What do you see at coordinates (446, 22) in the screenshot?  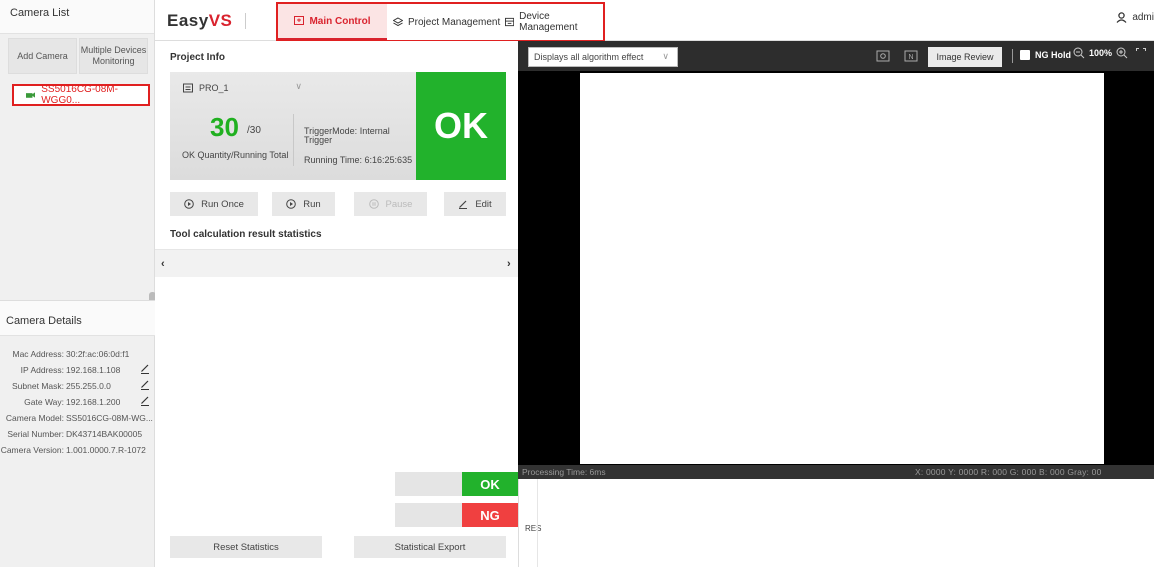 I see `tab-project-management: Project Management` at bounding box center [446, 22].